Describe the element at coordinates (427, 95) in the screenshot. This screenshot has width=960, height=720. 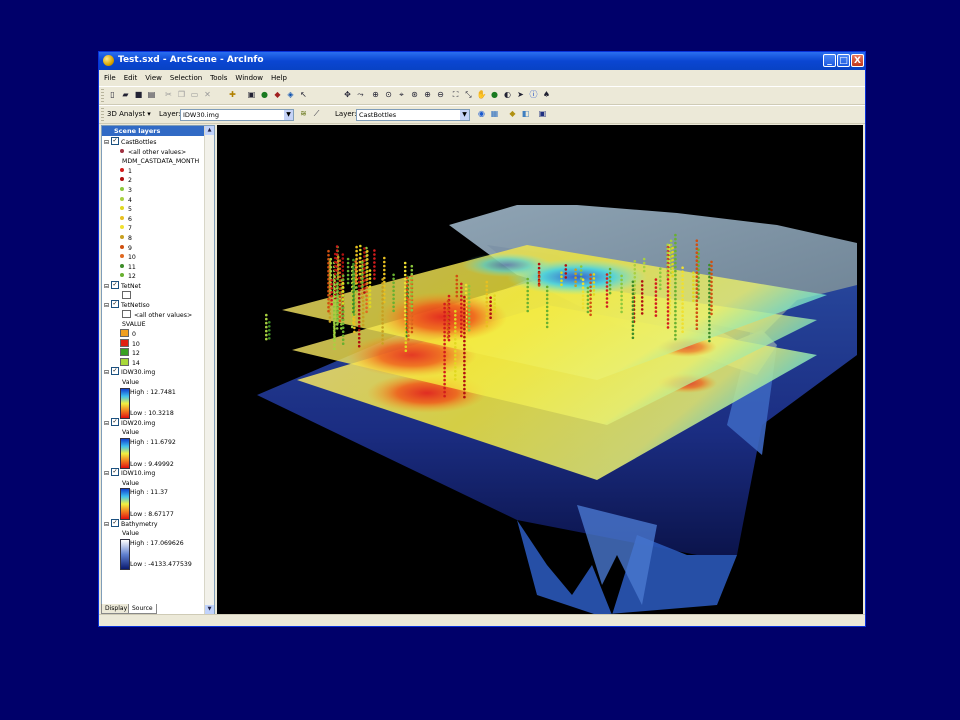
I see `zoom-in-icon: ⊕` at that location.